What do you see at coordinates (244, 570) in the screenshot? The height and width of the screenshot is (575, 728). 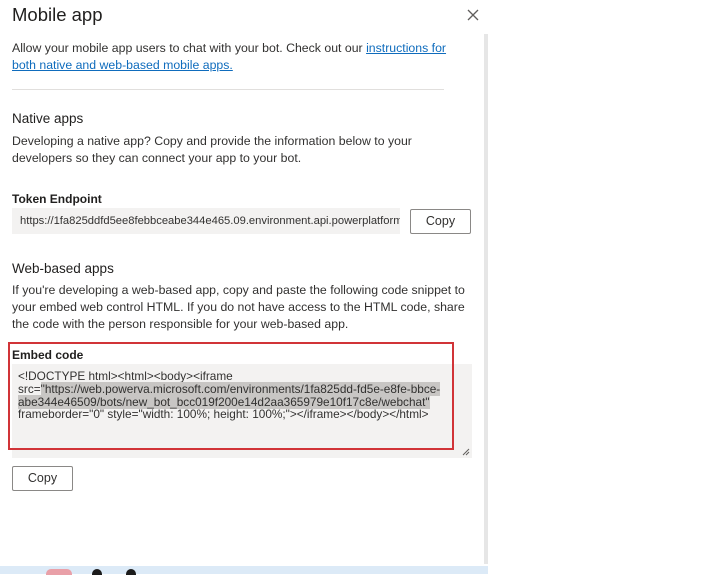 I see `taskbar-strip` at bounding box center [244, 570].